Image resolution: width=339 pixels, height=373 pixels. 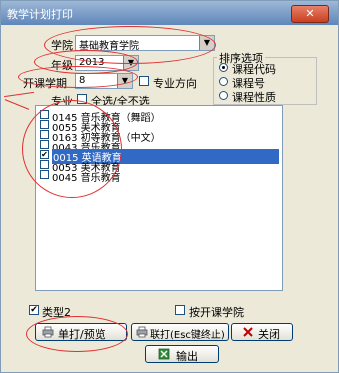 What do you see at coordinates (223, 95) in the screenshot?
I see `sort-radio-course-nature` at bounding box center [223, 95].